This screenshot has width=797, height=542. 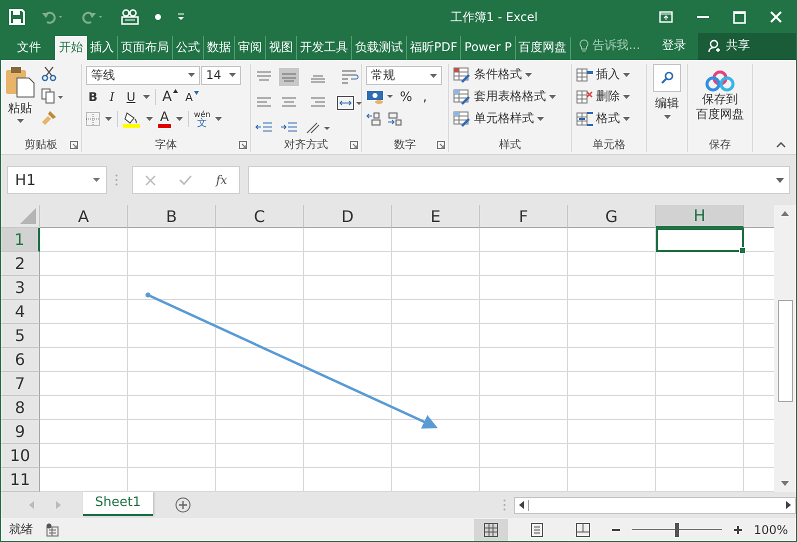 I want to click on minimize-icon, so click(x=703, y=17).